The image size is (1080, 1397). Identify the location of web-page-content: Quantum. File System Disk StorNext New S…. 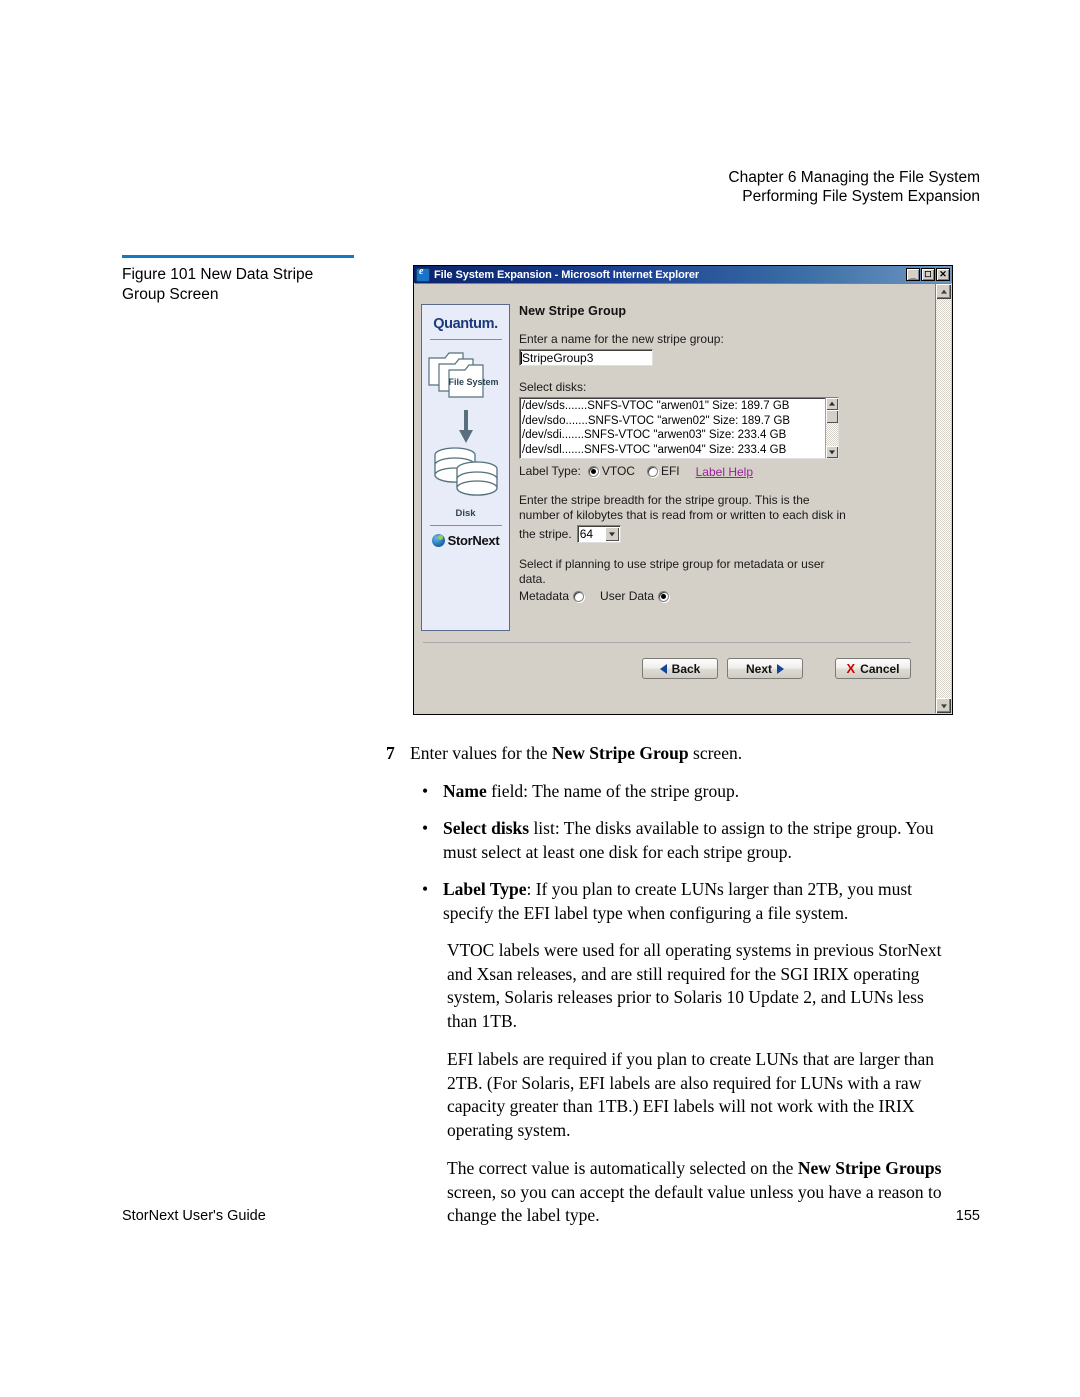
(675, 498).